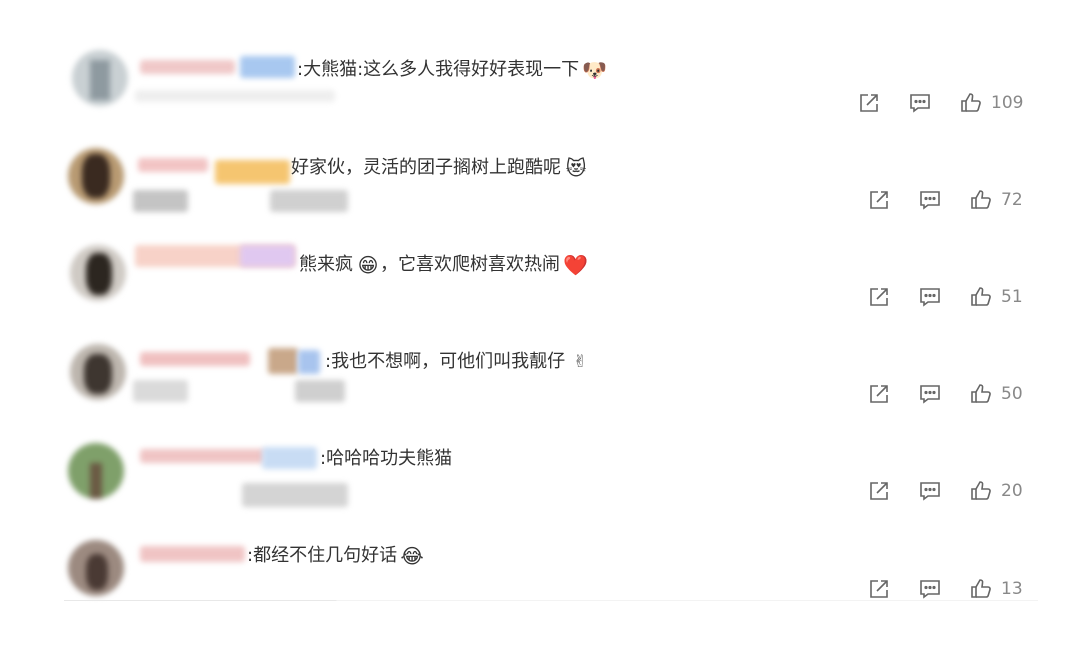 This screenshot has width=1080, height=652. Describe the element at coordinates (940, 103) in the screenshot. I see `comment-actions: 109` at that location.